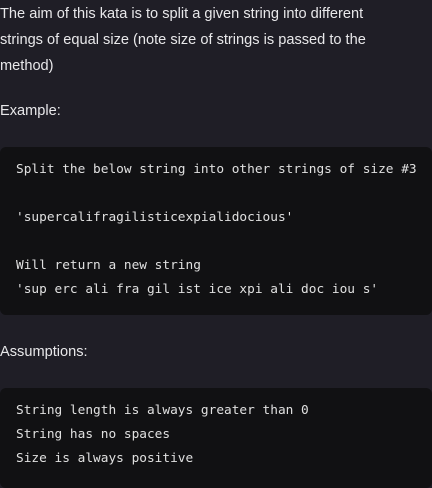  Describe the element at coordinates (93, 434) in the screenshot. I see `code-line: String has no spaces` at that location.